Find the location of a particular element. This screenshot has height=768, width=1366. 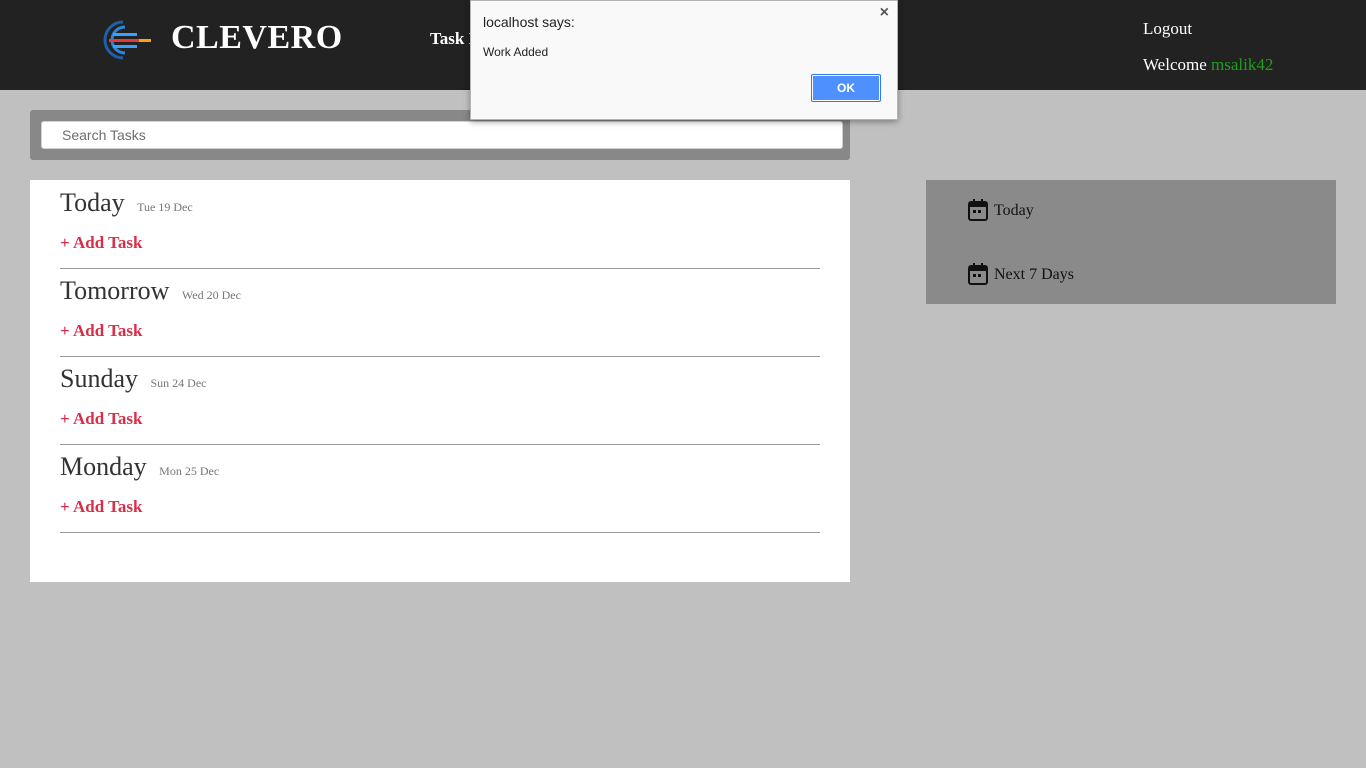

sidebar-item-label: Next 7 Days is located at coordinates (1034, 274).